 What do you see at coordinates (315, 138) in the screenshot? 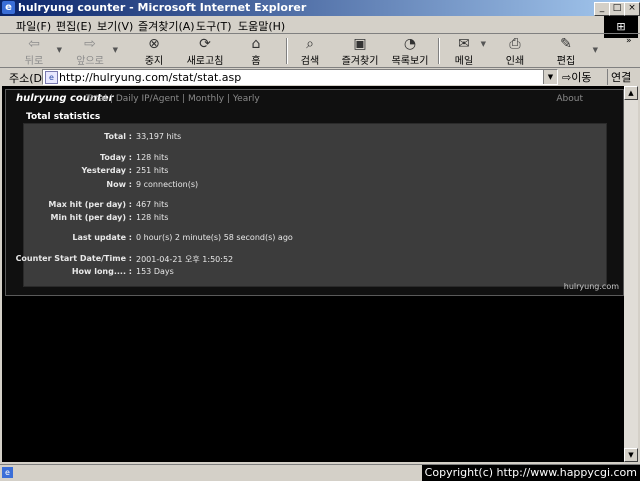
I see `stat-row: Total : 33,197 hits` at bounding box center [315, 138].